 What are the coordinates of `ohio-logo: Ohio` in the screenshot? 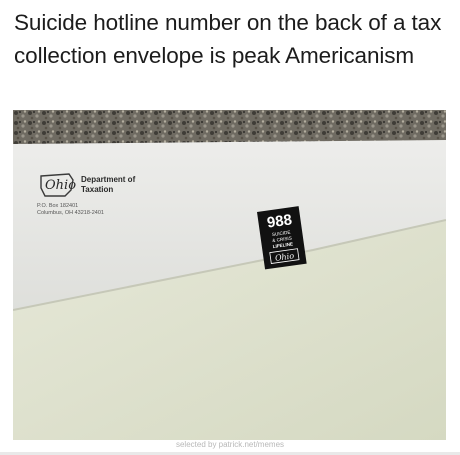 It's located at (58, 185).